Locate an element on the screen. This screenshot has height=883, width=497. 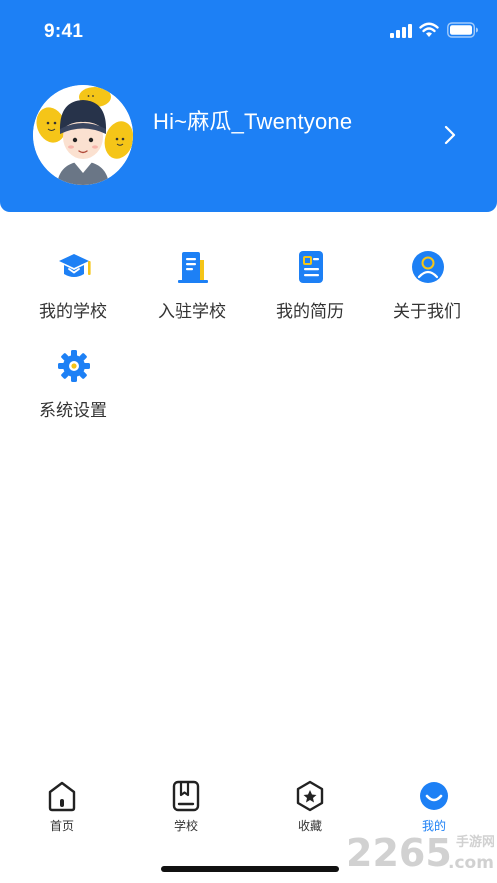
status-bar: 9:41 is located at coordinates (248, 31).